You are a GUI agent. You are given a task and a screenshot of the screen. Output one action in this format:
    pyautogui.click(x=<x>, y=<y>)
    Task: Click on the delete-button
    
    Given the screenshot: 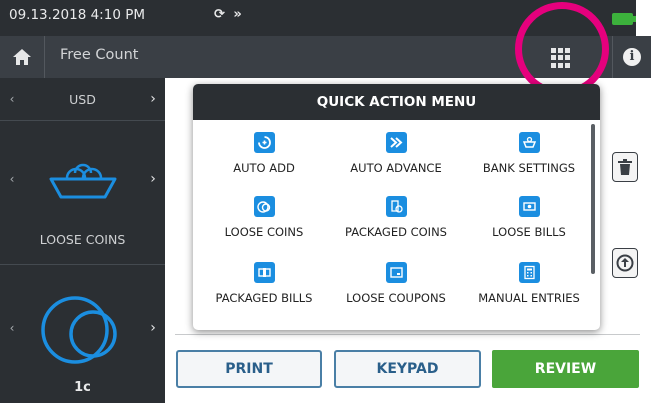 What is the action you would take?
    pyautogui.click(x=625, y=167)
    